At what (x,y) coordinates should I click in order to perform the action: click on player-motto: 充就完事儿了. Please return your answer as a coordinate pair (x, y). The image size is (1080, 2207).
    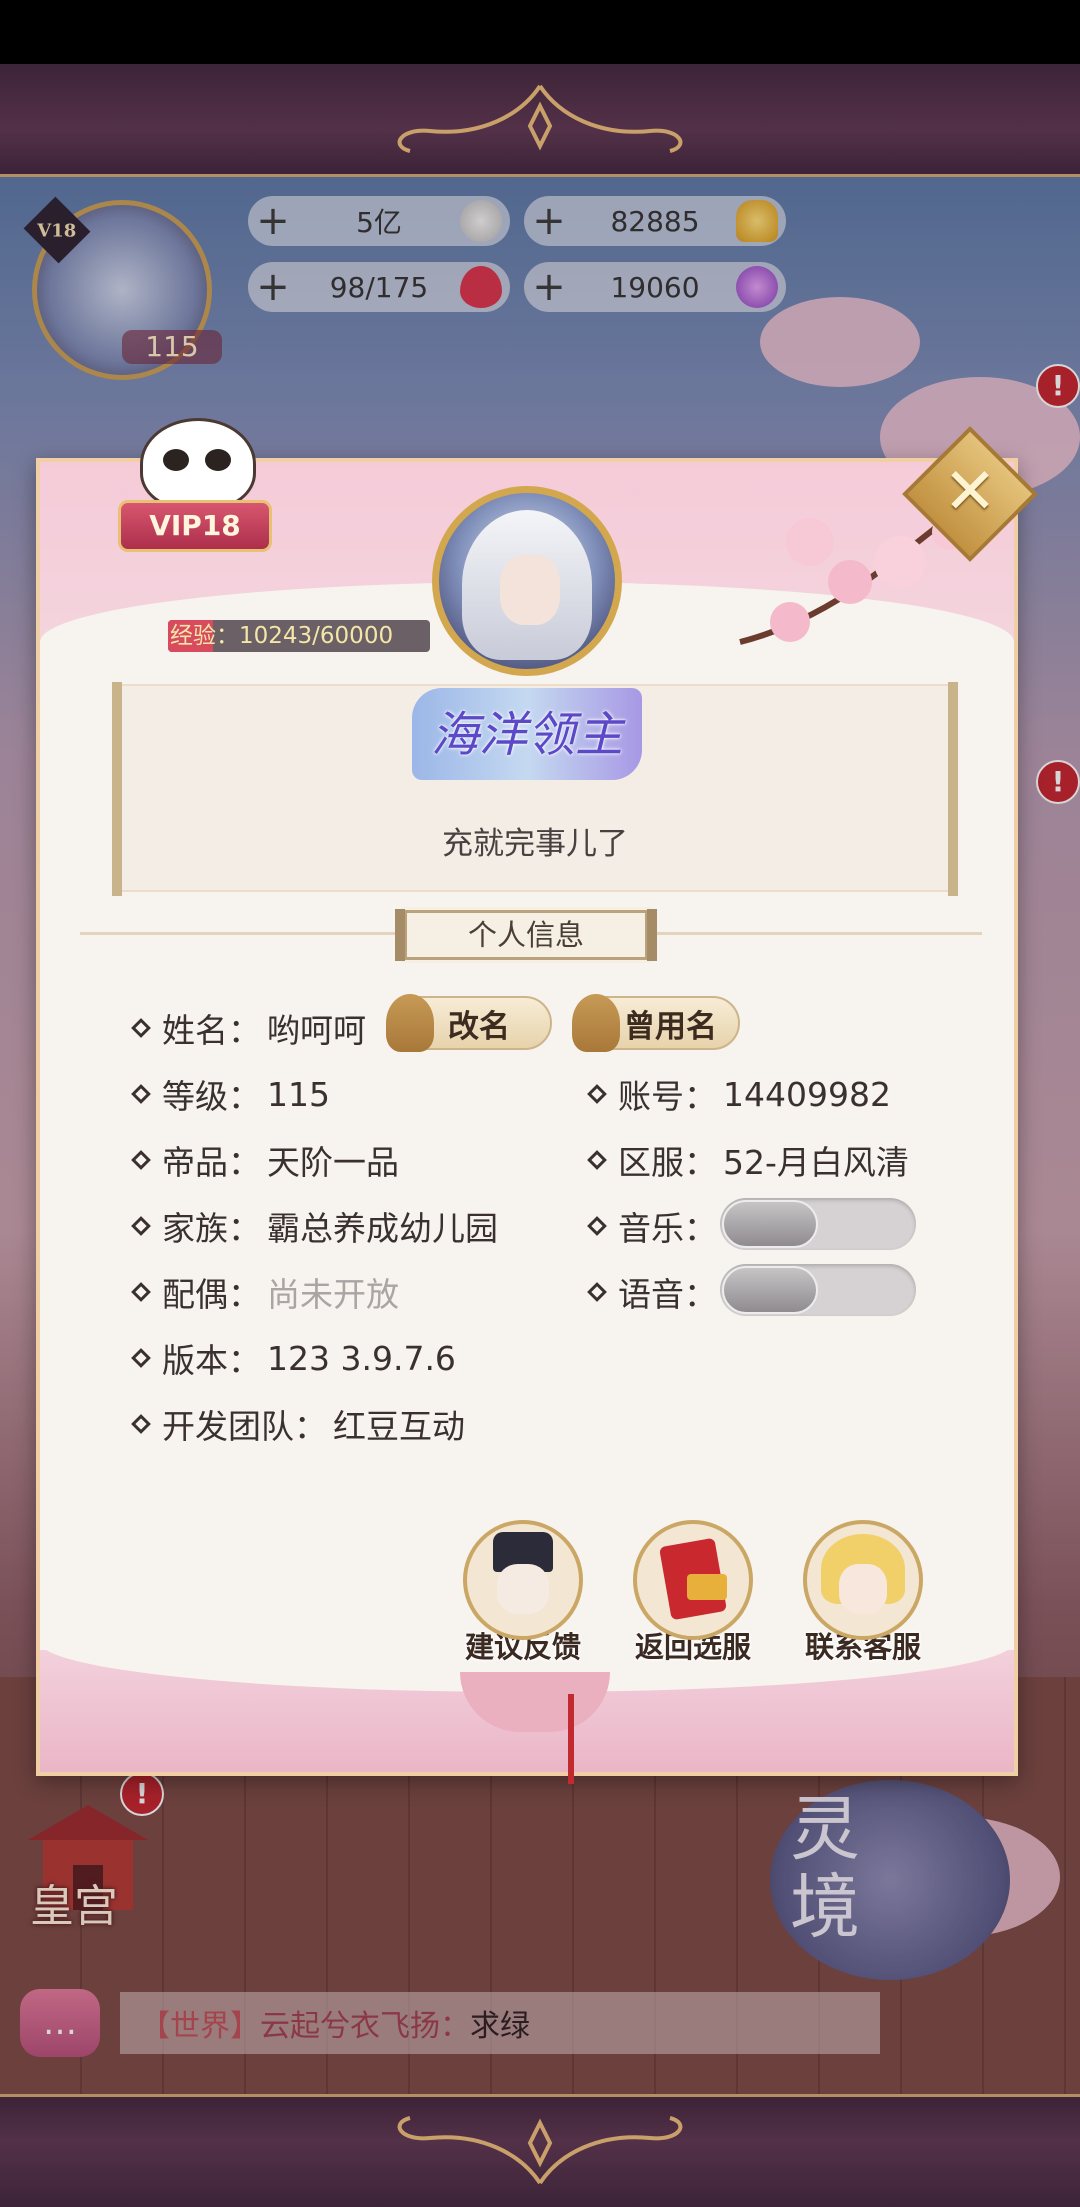
    Looking at the image, I should click on (535, 840).